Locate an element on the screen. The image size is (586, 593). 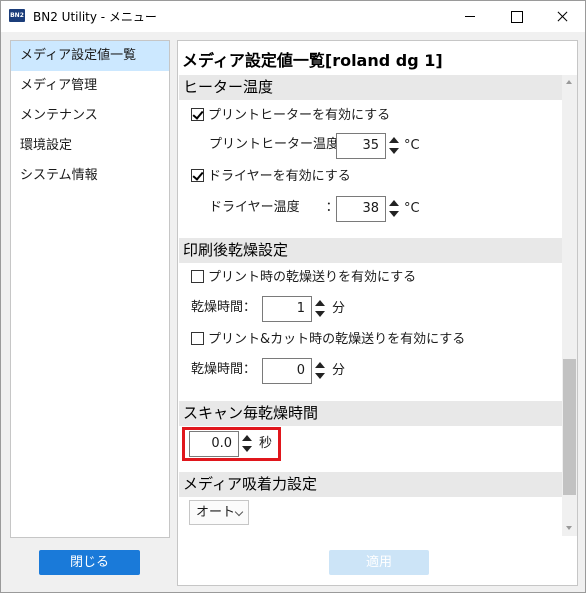
cut-feed-checkbox is located at coordinates (197, 338).